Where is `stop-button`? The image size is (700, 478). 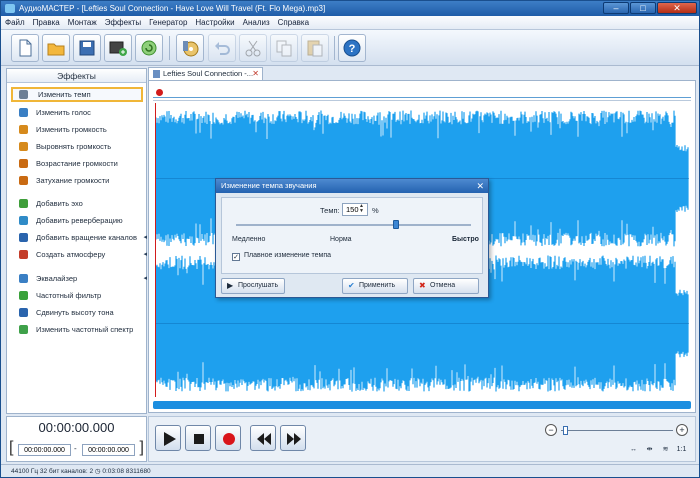 stop-button is located at coordinates (198, 438).